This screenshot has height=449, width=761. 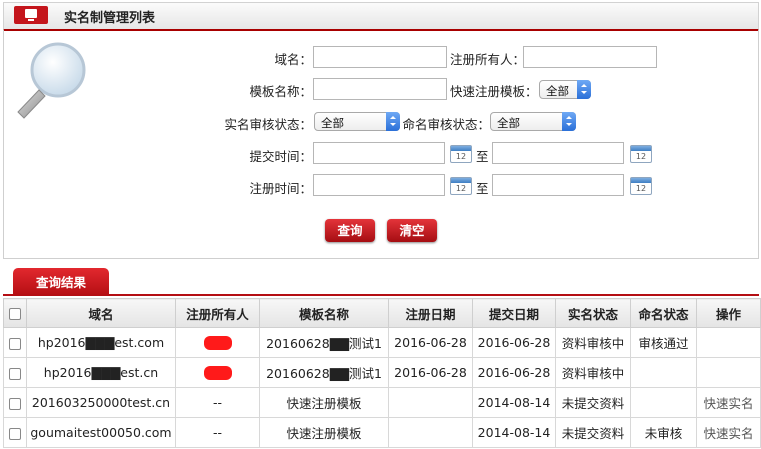 What do you see at coordinates (280, 188) in the screenshot?
I see `reg-time-label: 注册时间：` at bounding box center [280, 188].